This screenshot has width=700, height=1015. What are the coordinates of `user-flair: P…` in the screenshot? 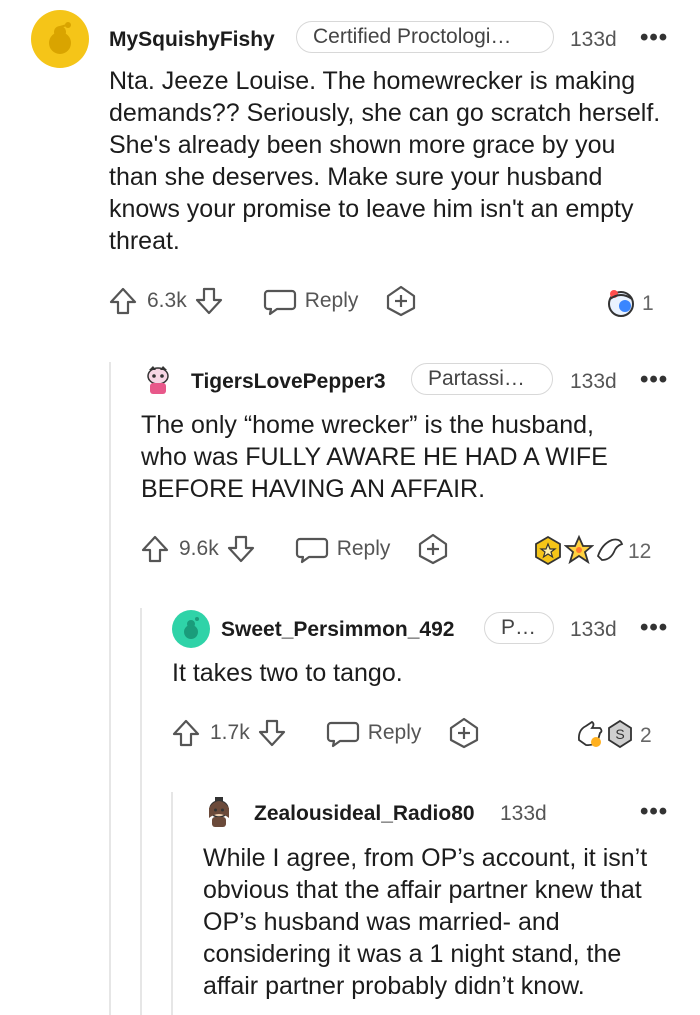 It's located at (519, 628).